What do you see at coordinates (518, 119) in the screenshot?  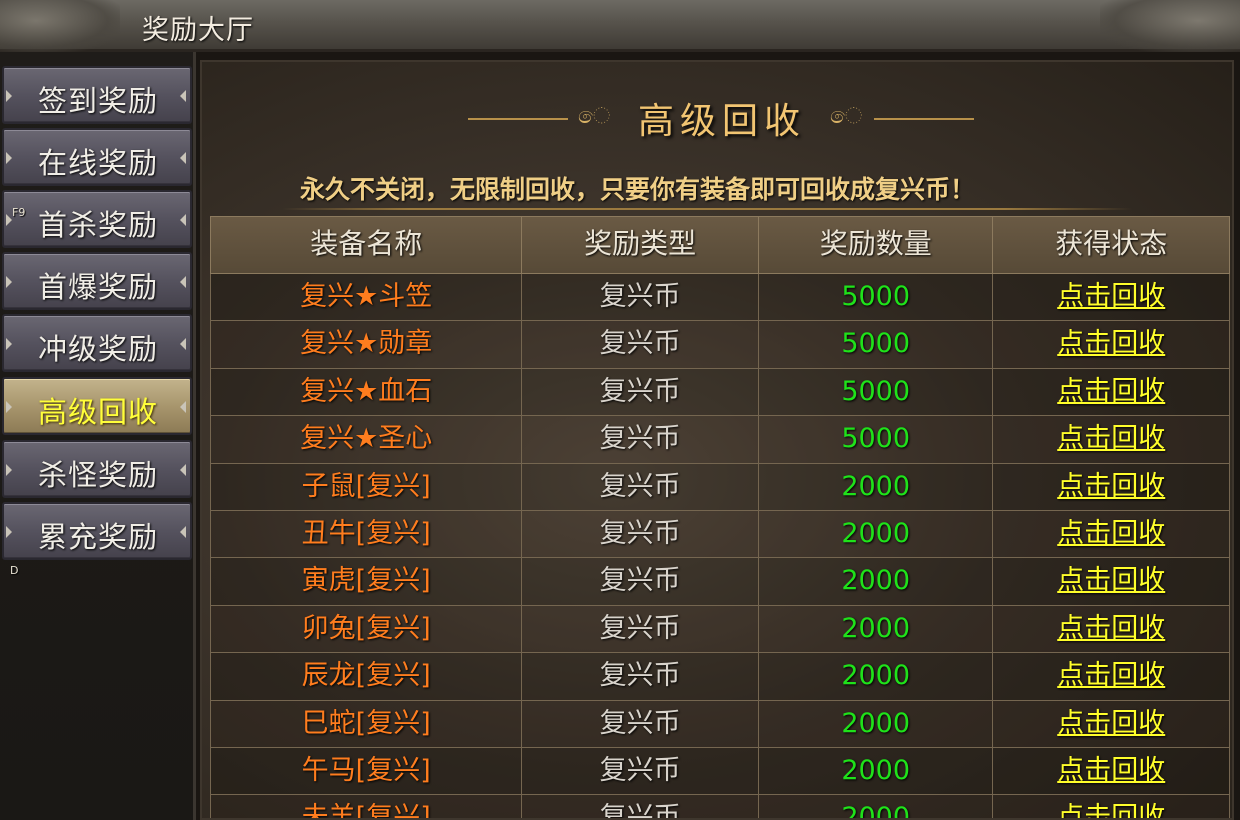 I see `title-divider-left` at bounding box center [518, 119].